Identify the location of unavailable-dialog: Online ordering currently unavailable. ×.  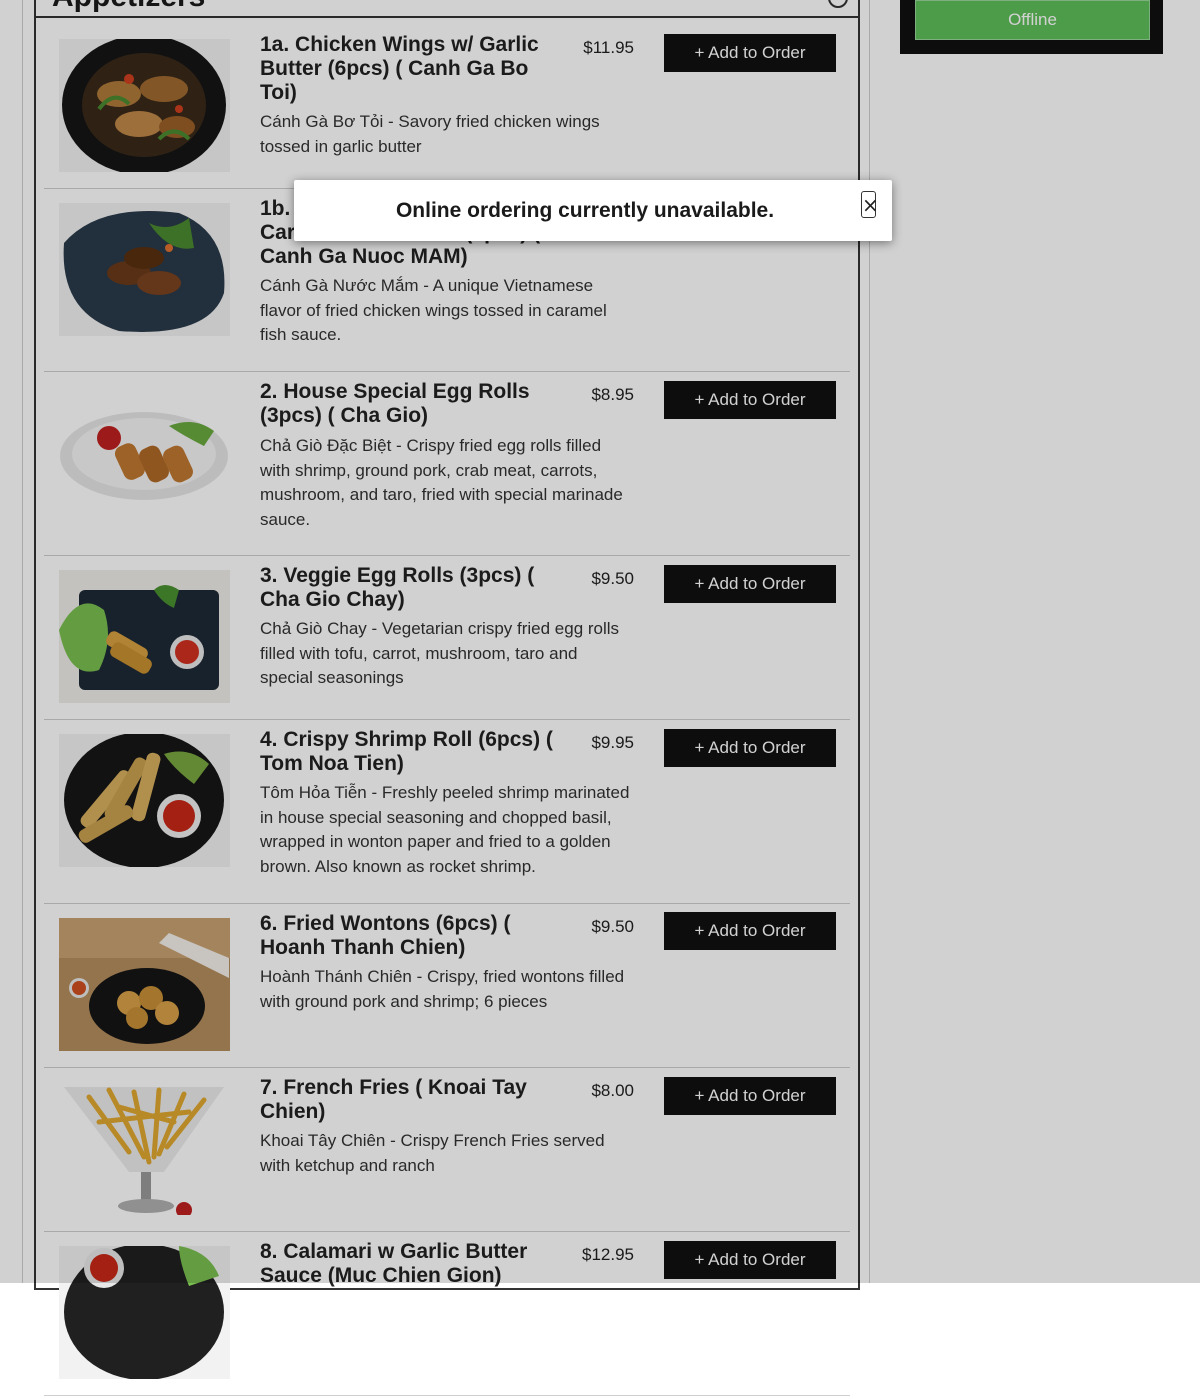
(593, 210).